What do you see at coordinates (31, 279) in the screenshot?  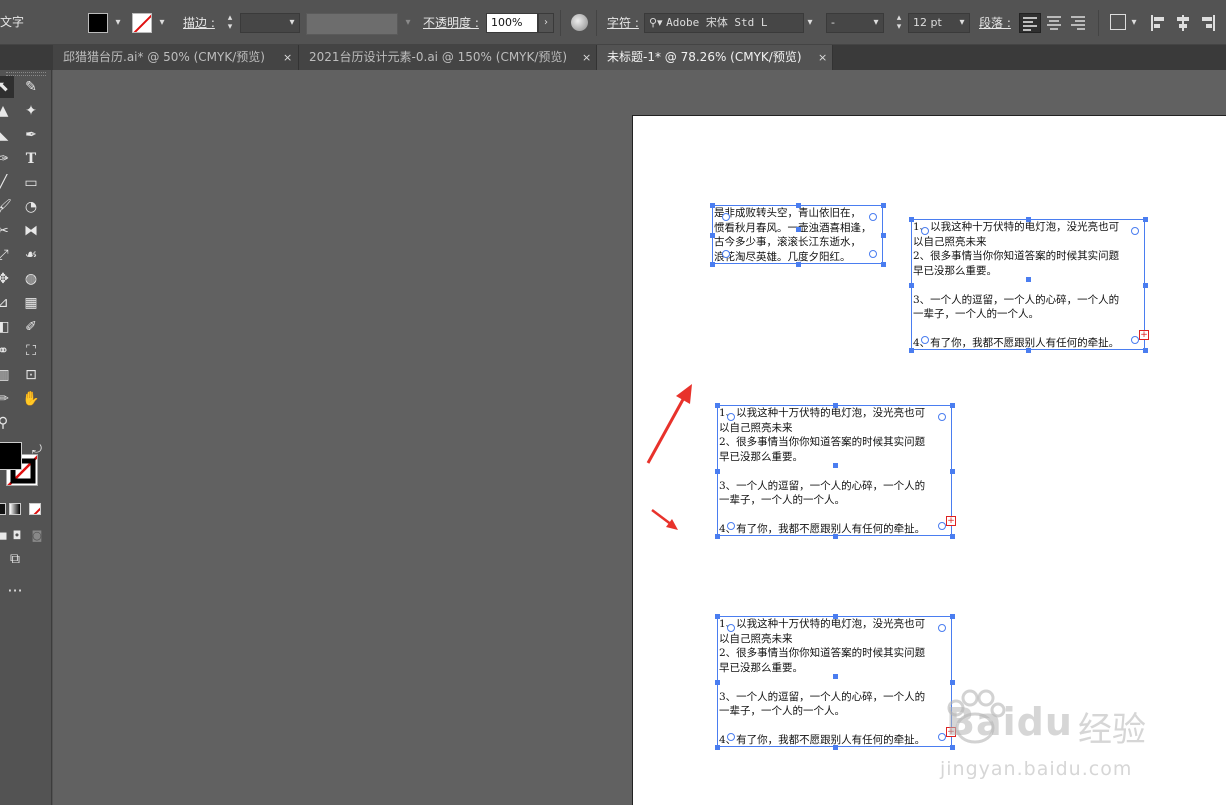 I see `shape-builder-icon: ◍` at bounding box center [31, 279].